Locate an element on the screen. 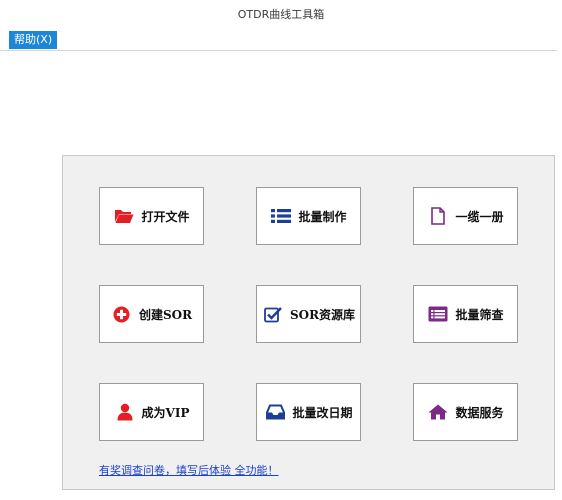  plus-circle-icon is located at coordinates (122, 314).